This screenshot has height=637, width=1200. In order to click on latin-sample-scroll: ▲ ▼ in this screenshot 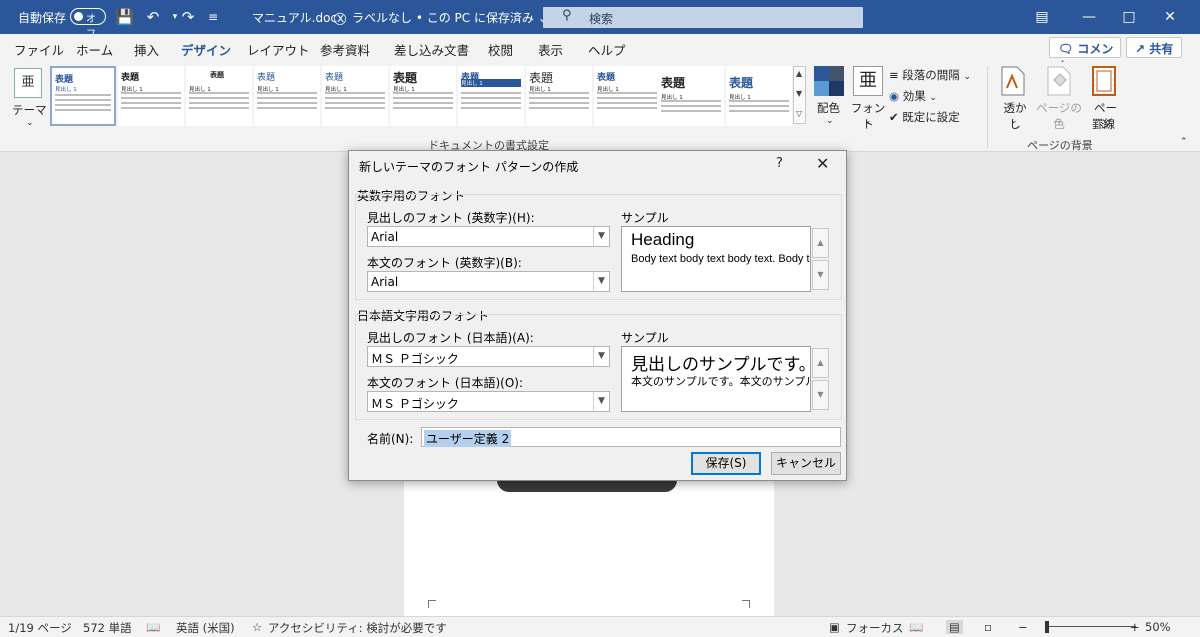, I will do `click(820, 259)`.